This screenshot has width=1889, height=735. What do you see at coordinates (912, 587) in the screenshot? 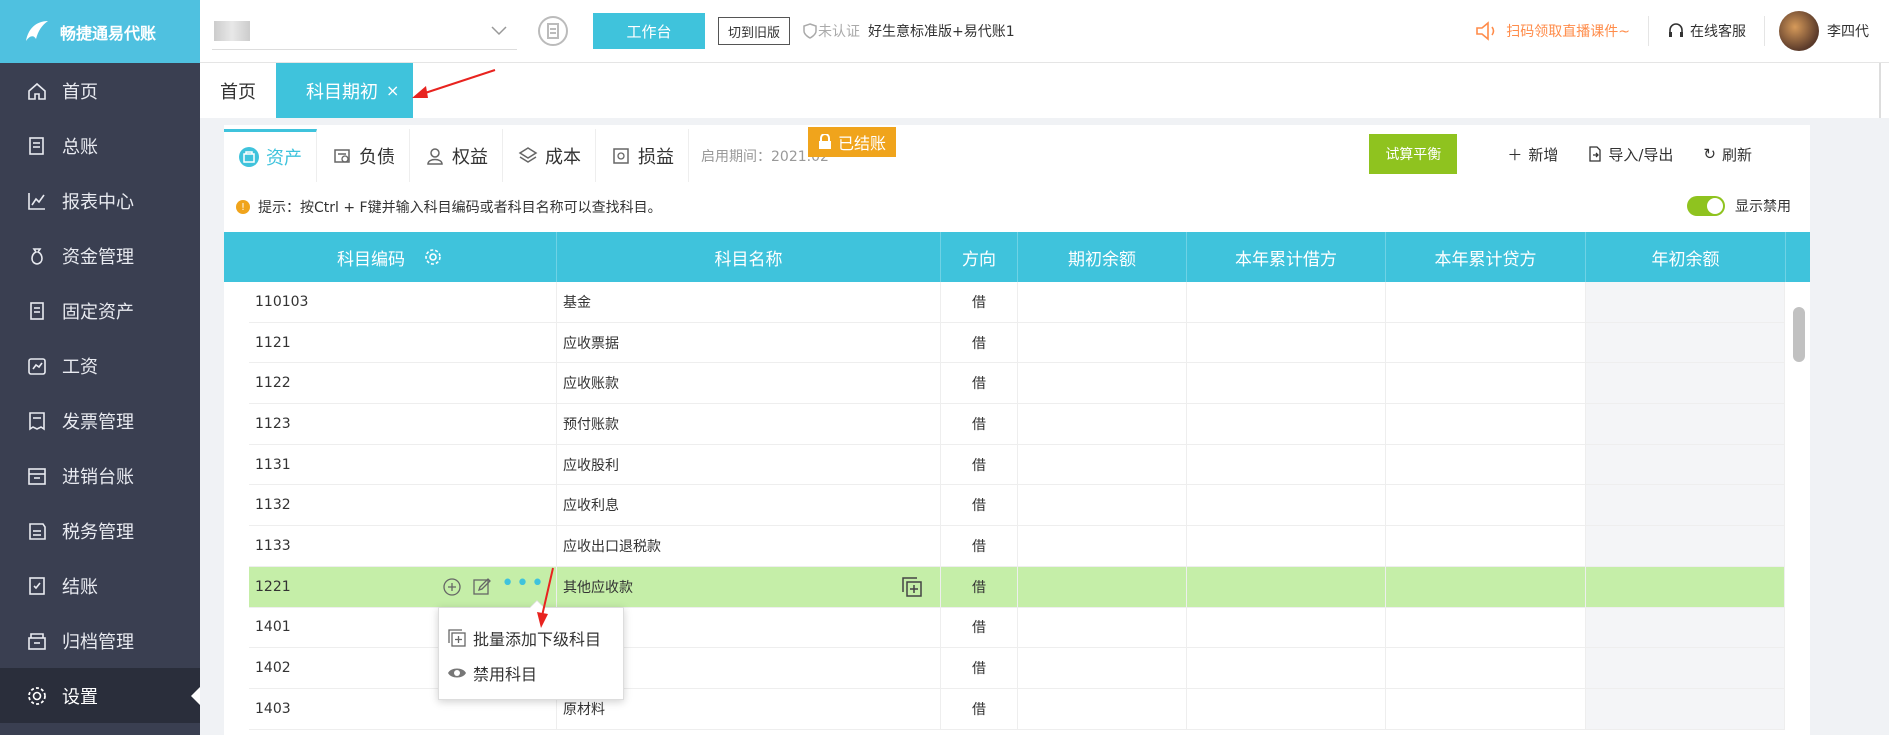
I see `copy-add-icon` at bounding box center [912, 587].